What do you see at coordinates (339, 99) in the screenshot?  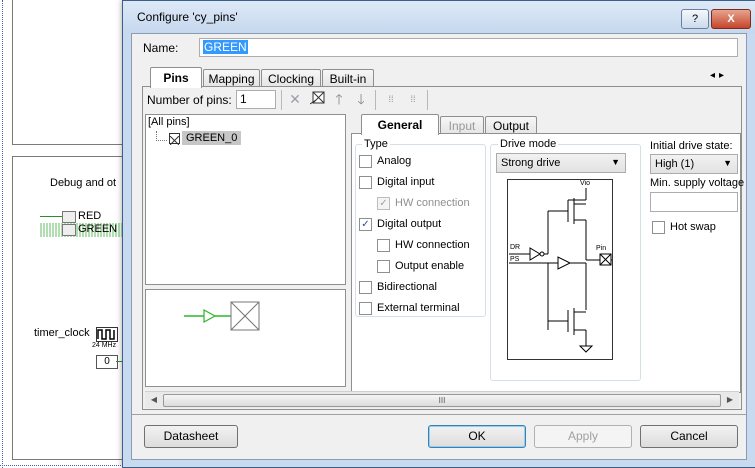 I see `move-up-icon: 🡑` at bounding box center [339, 99].